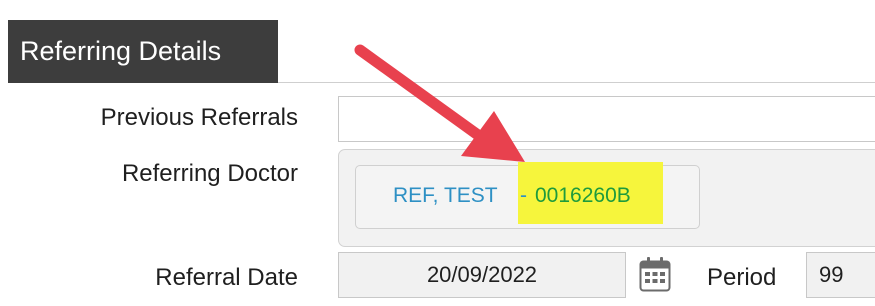  I want to click on period-label: Period, so click(742, 277).